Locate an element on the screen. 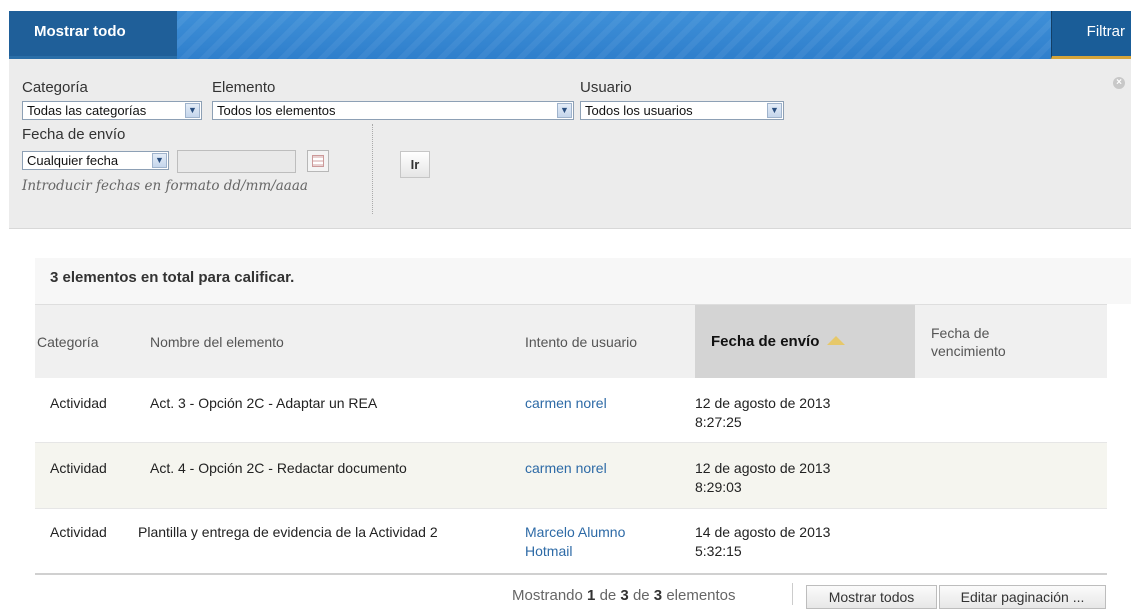  close-filter-icon: × is located at coordinates (1119, 83).